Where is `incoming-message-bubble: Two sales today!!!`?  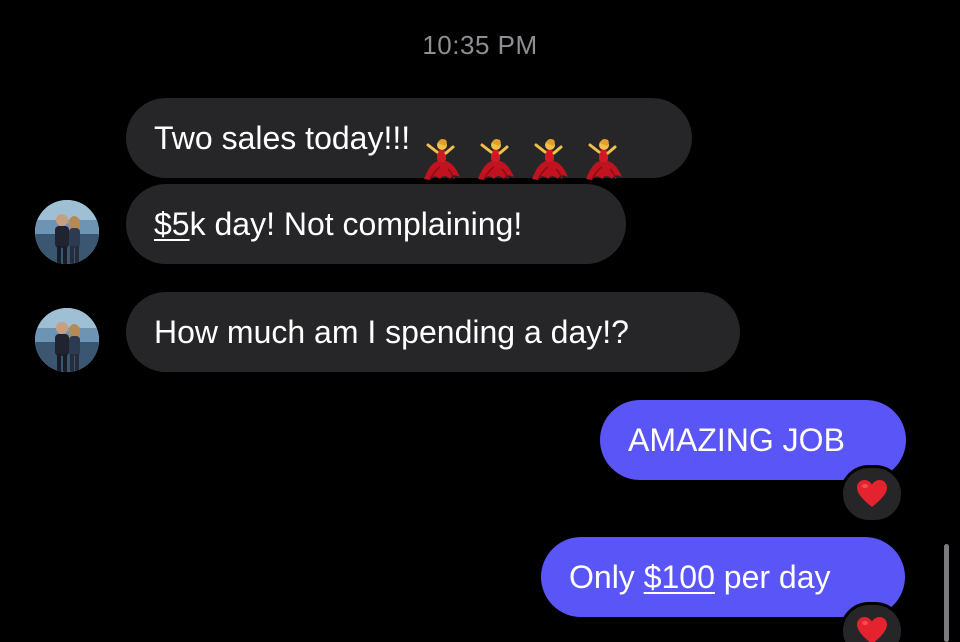 incoming-message-bubble: Two sales today!!! is located at coordinates (409, 138).